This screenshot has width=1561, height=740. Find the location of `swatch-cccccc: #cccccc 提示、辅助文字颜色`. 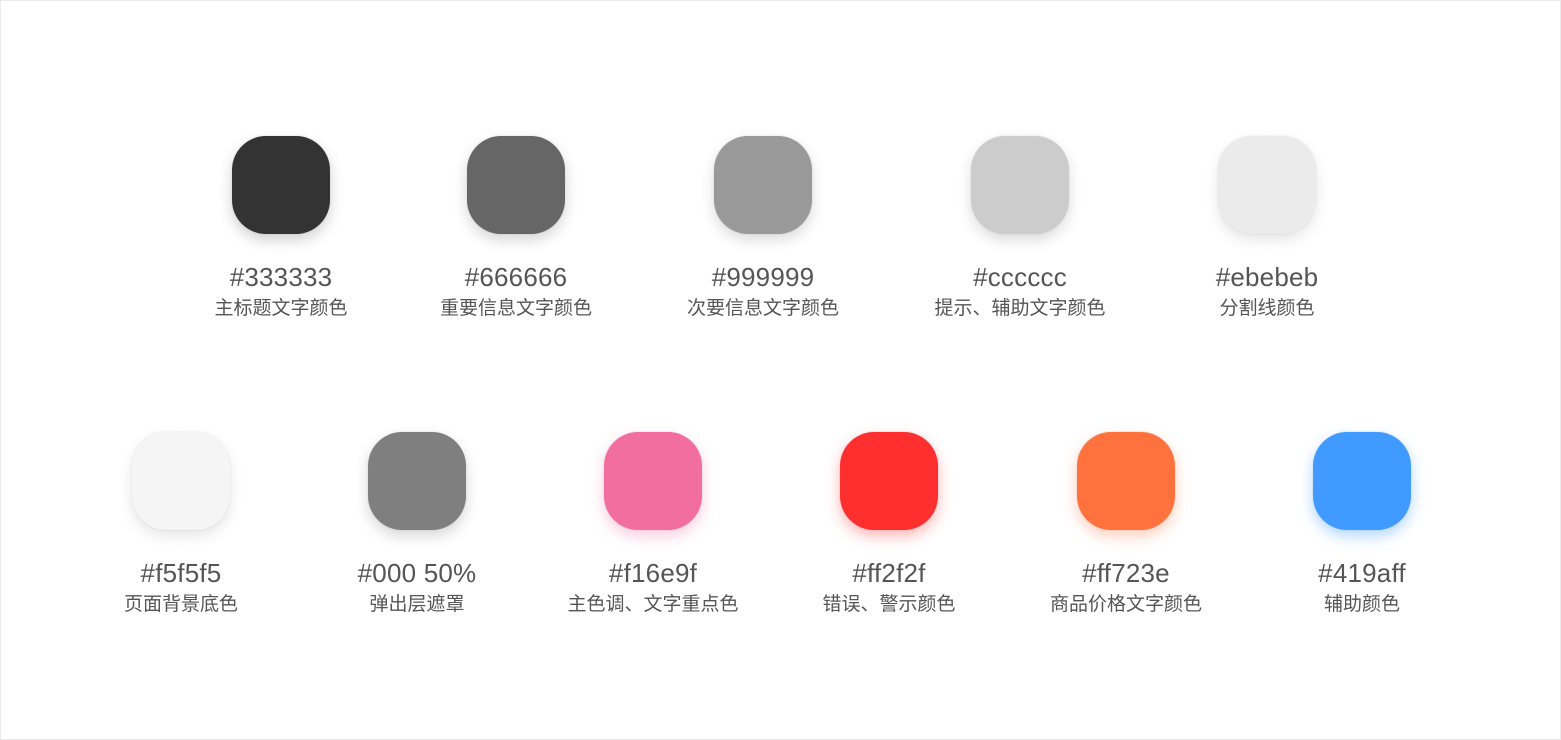

swatch-cccccc: #cccccc 提示、辅助文字颜色 is located at coordinates (1020, 228).